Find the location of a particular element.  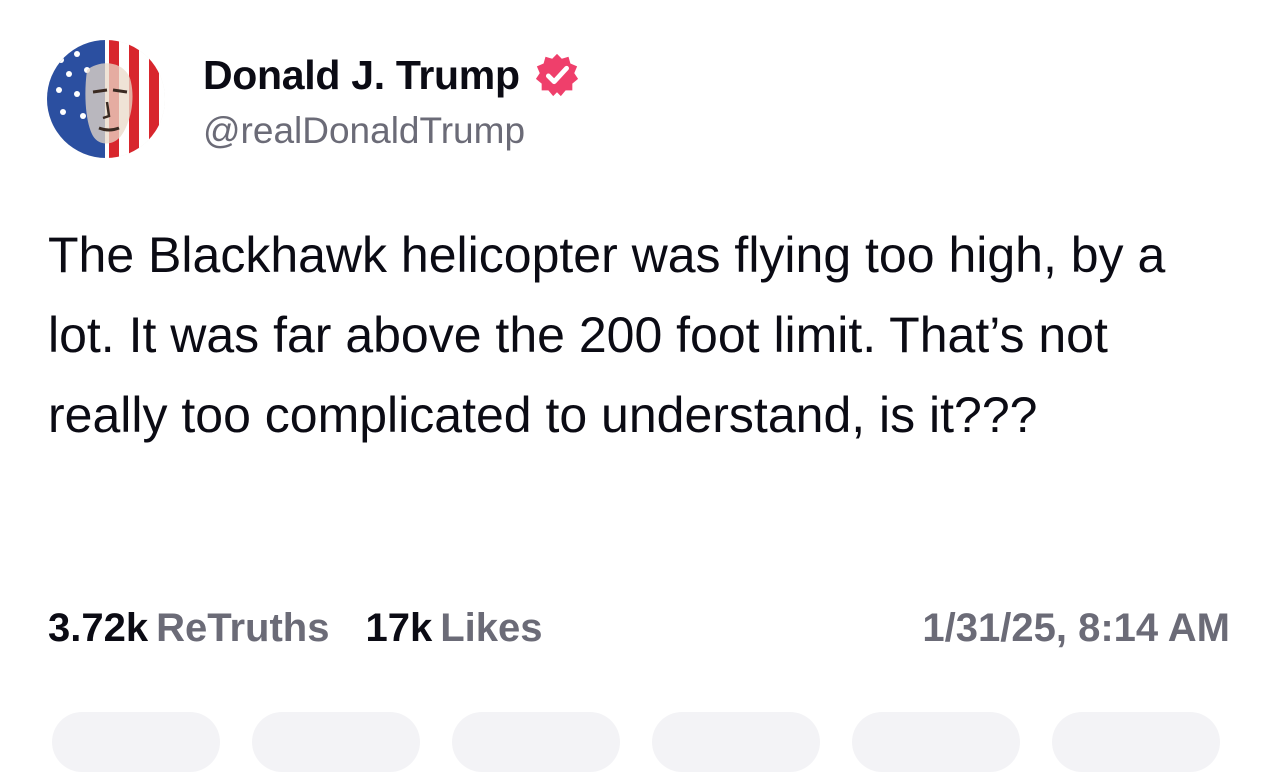

action-bar is located at coordinates (640, 742).